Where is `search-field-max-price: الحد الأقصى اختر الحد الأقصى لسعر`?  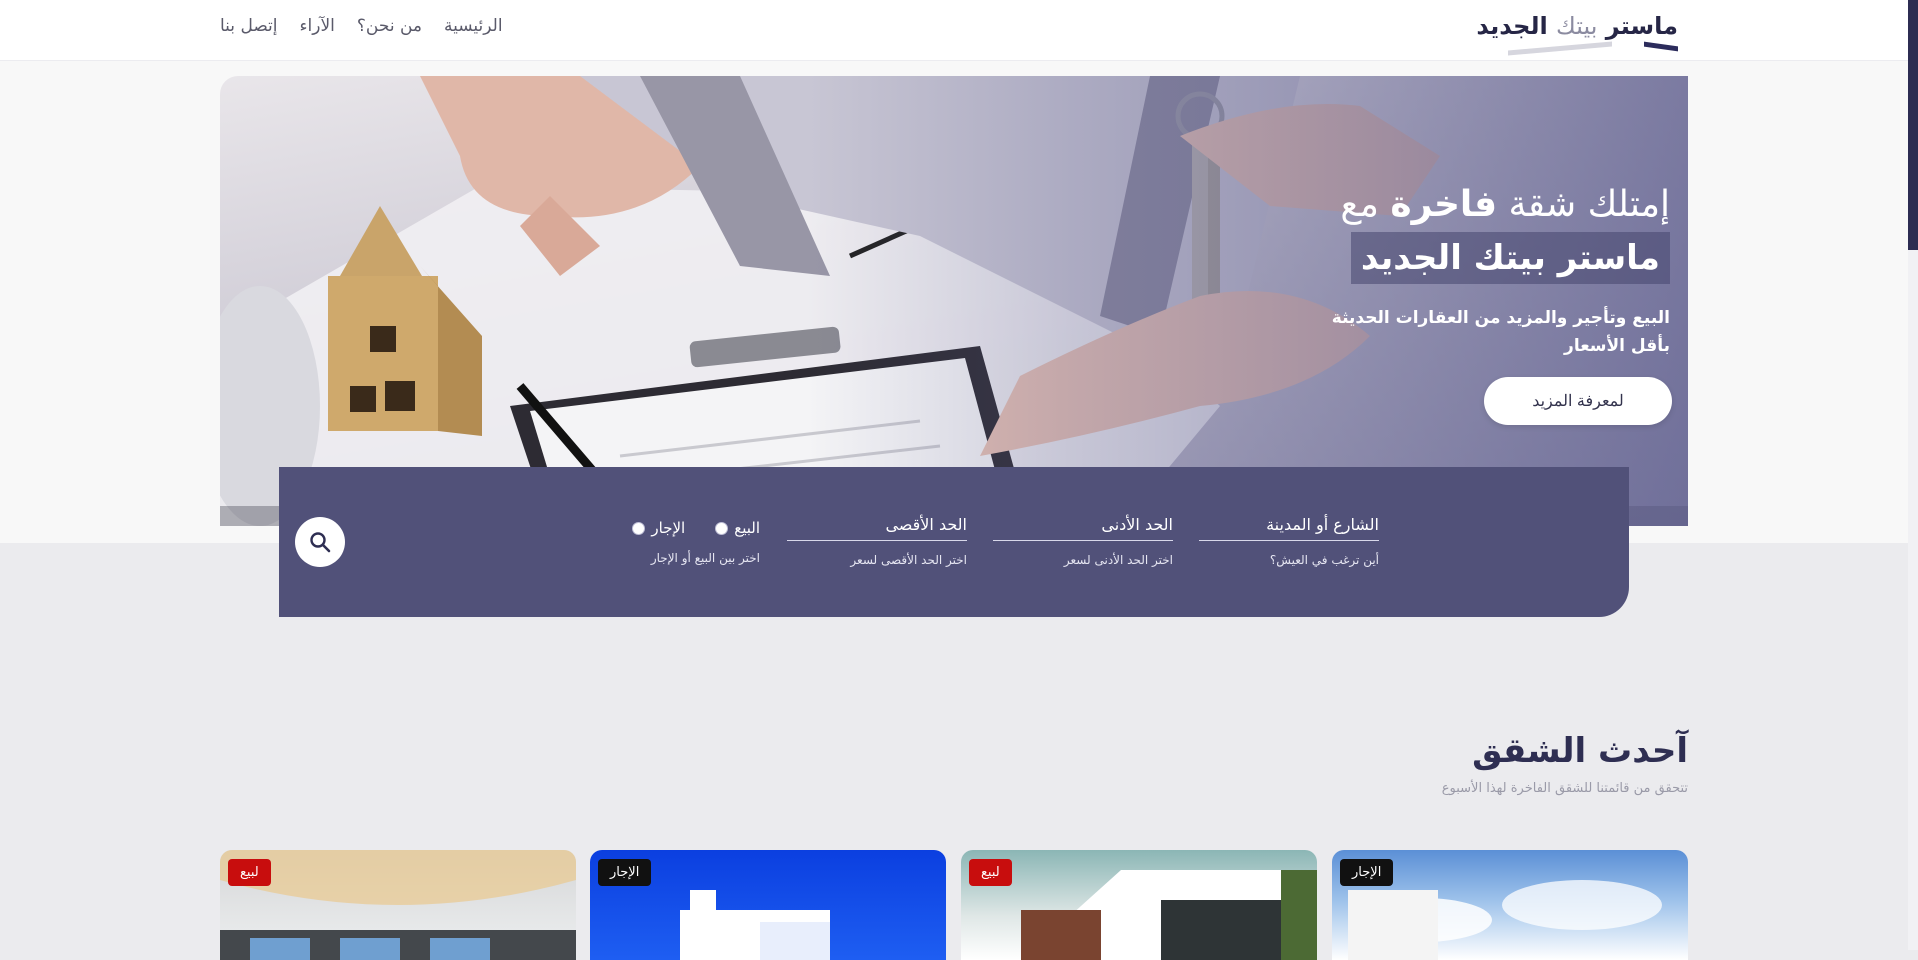
search-field-max-price: الحد الأقصى اختر الحد الأقصى لسعر is located at coordinates (877, 541).